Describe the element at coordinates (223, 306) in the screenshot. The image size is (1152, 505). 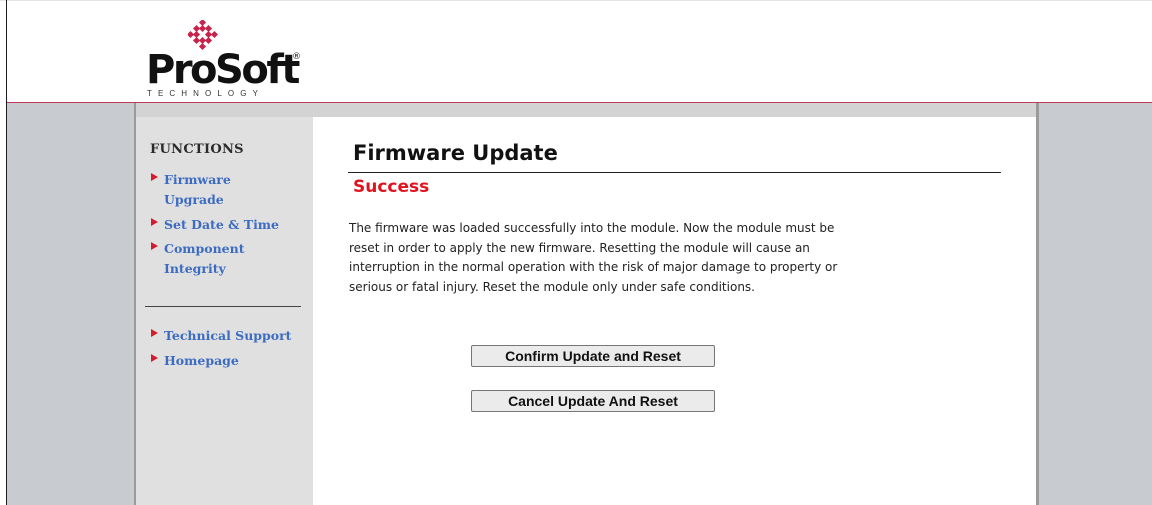
I see `sidebar-divider` at that location.